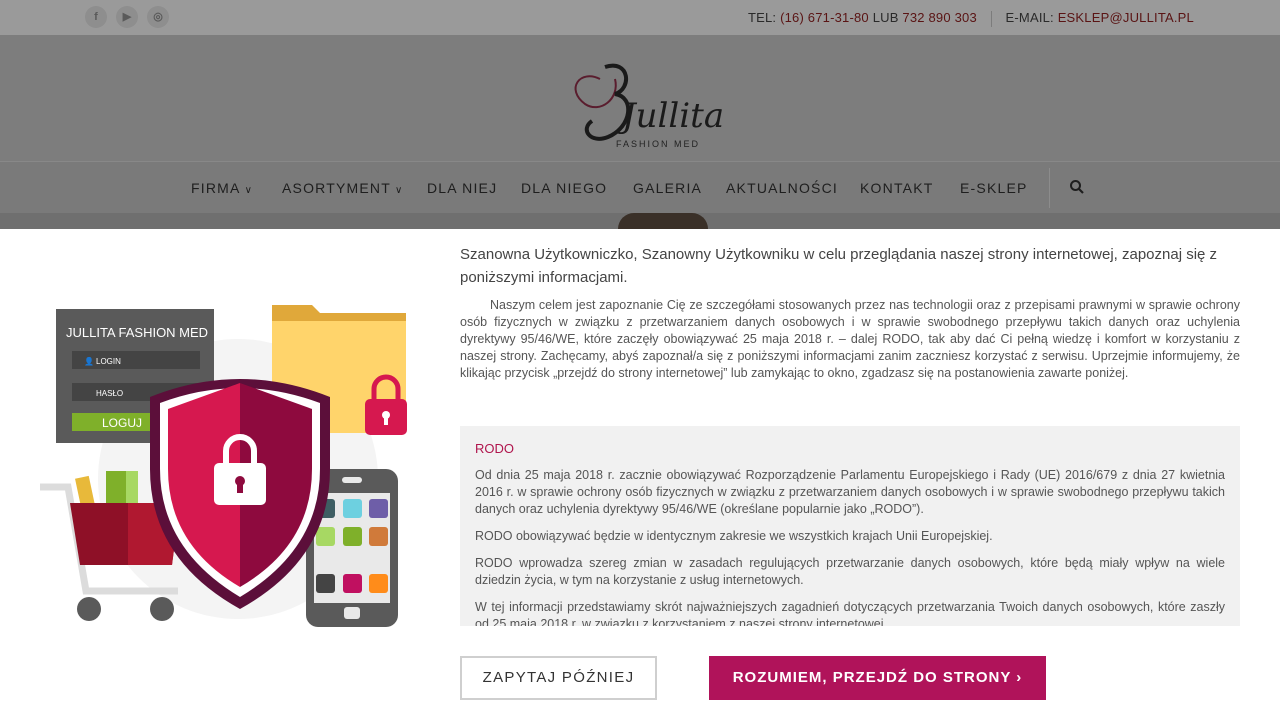 The width and height of the screenshot is (1280, 720). Describe the element at coordinates (122, 423) in the screenshot. I see `login-button-label: LOGUJ` at that location.